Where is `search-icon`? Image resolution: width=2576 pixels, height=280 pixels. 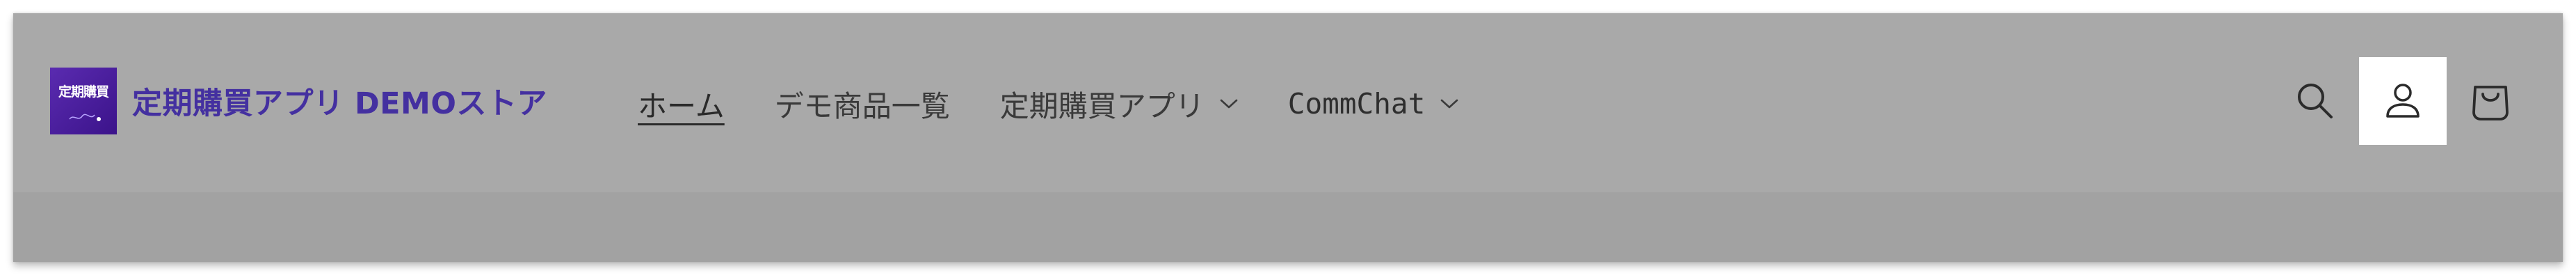 search-icon is located at coordinates (2316, 101).